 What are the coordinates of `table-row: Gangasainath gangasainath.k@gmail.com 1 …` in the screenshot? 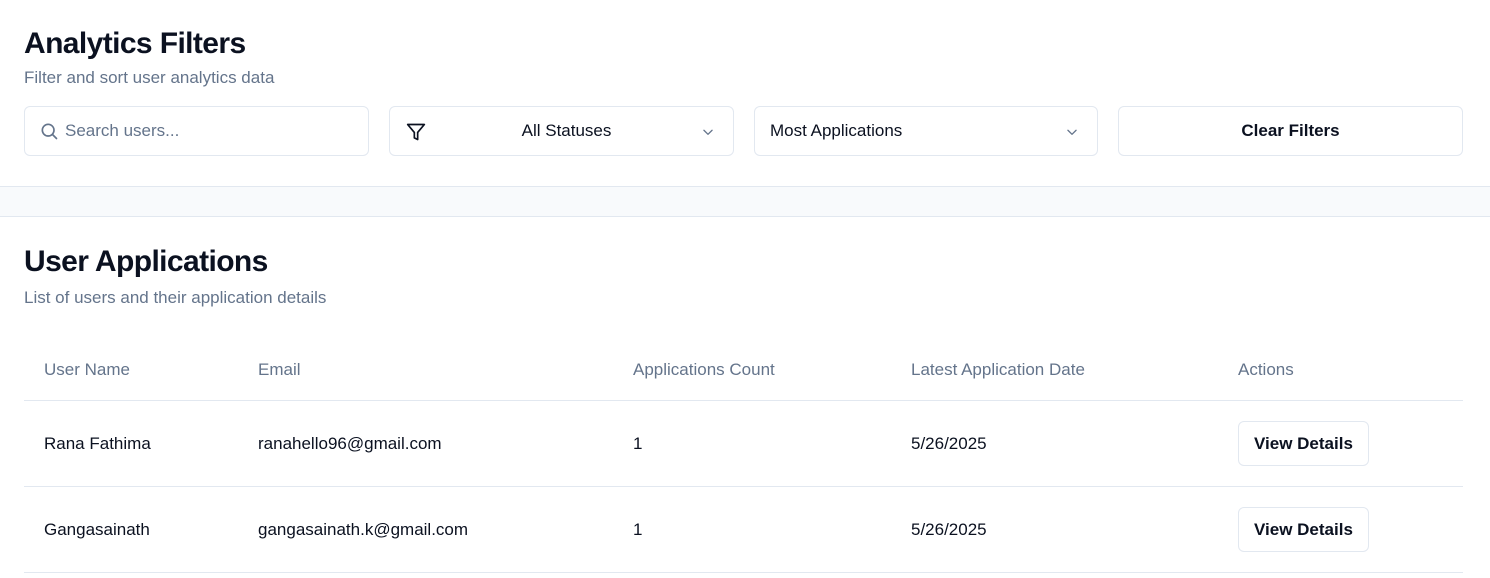 It's located at (743, 530).